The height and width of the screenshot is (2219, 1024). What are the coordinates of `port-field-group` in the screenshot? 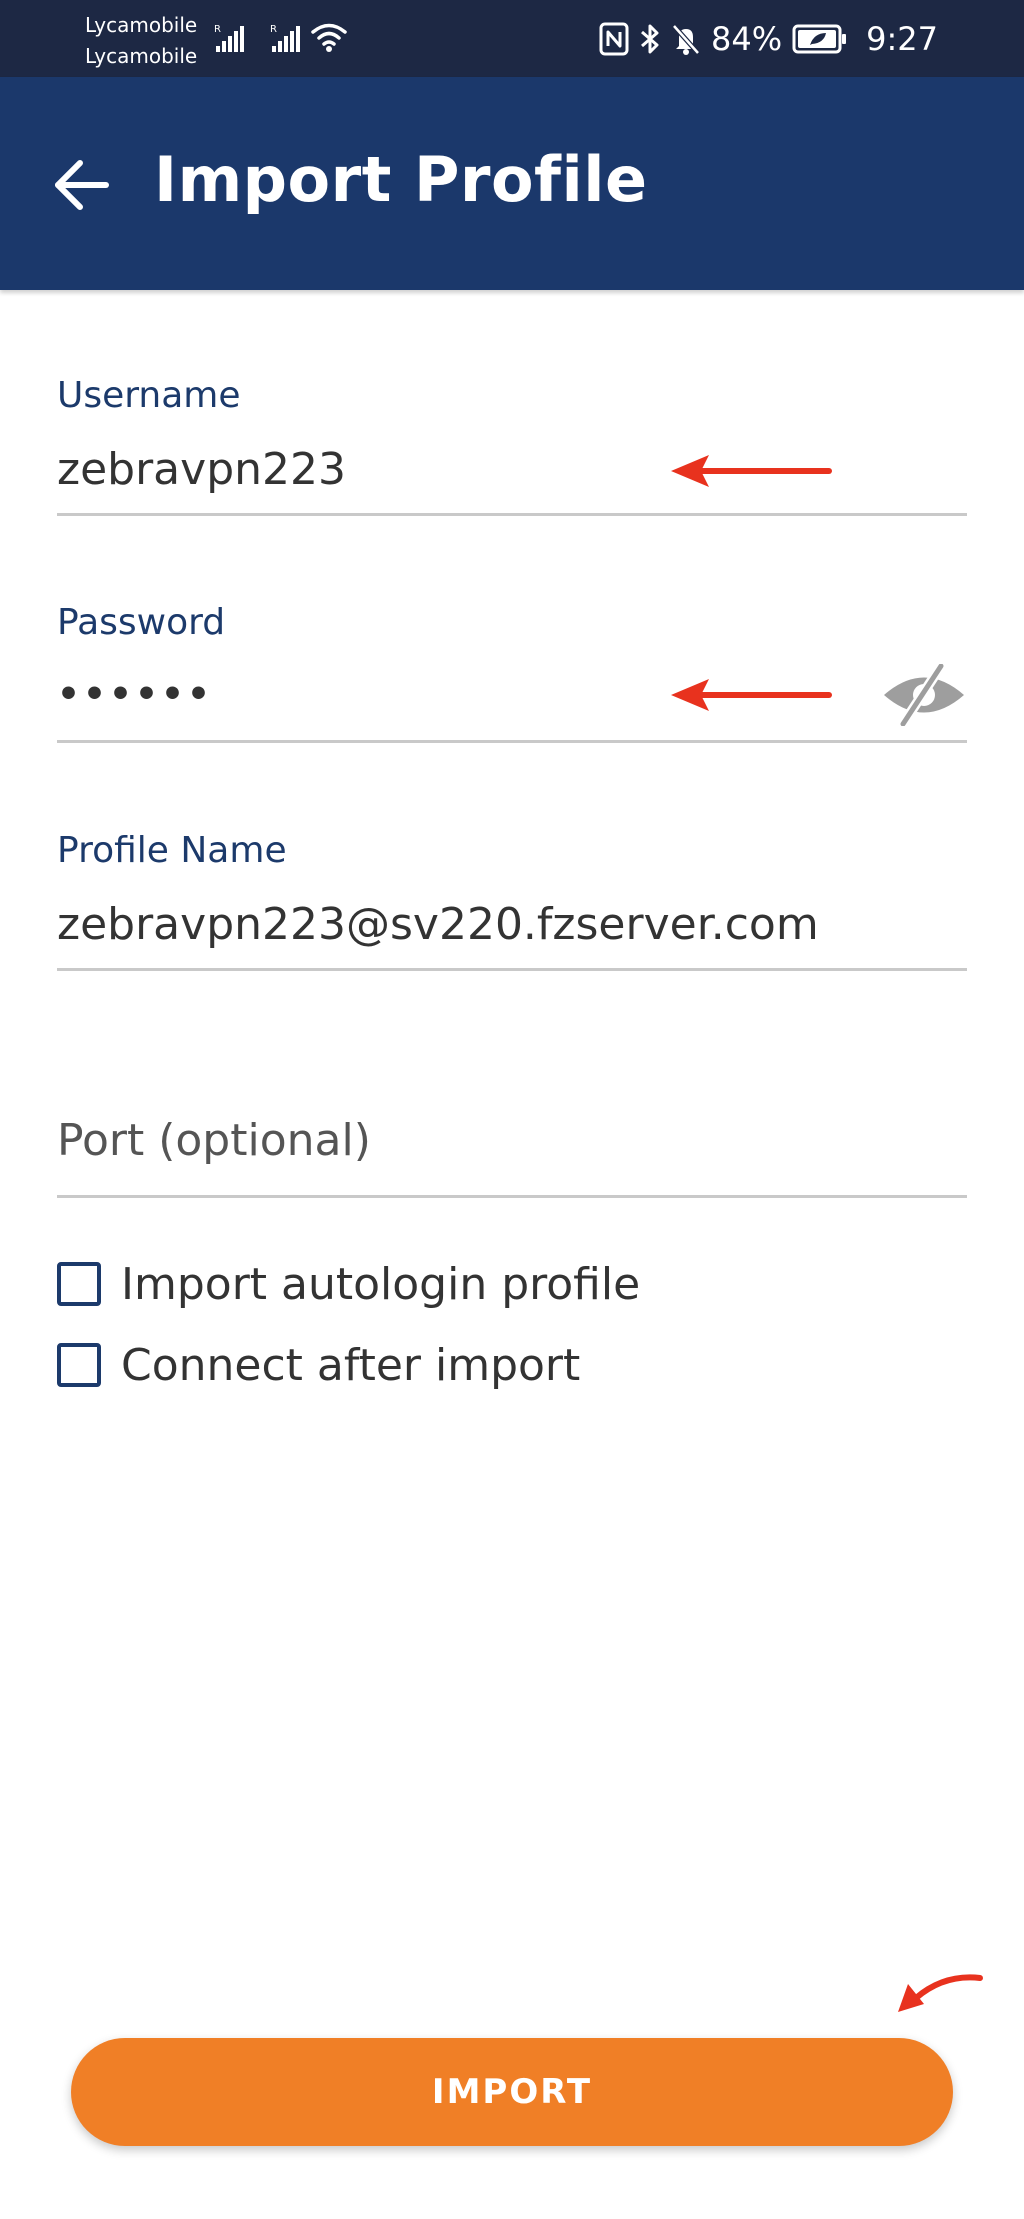 It's located at (512, 1155).